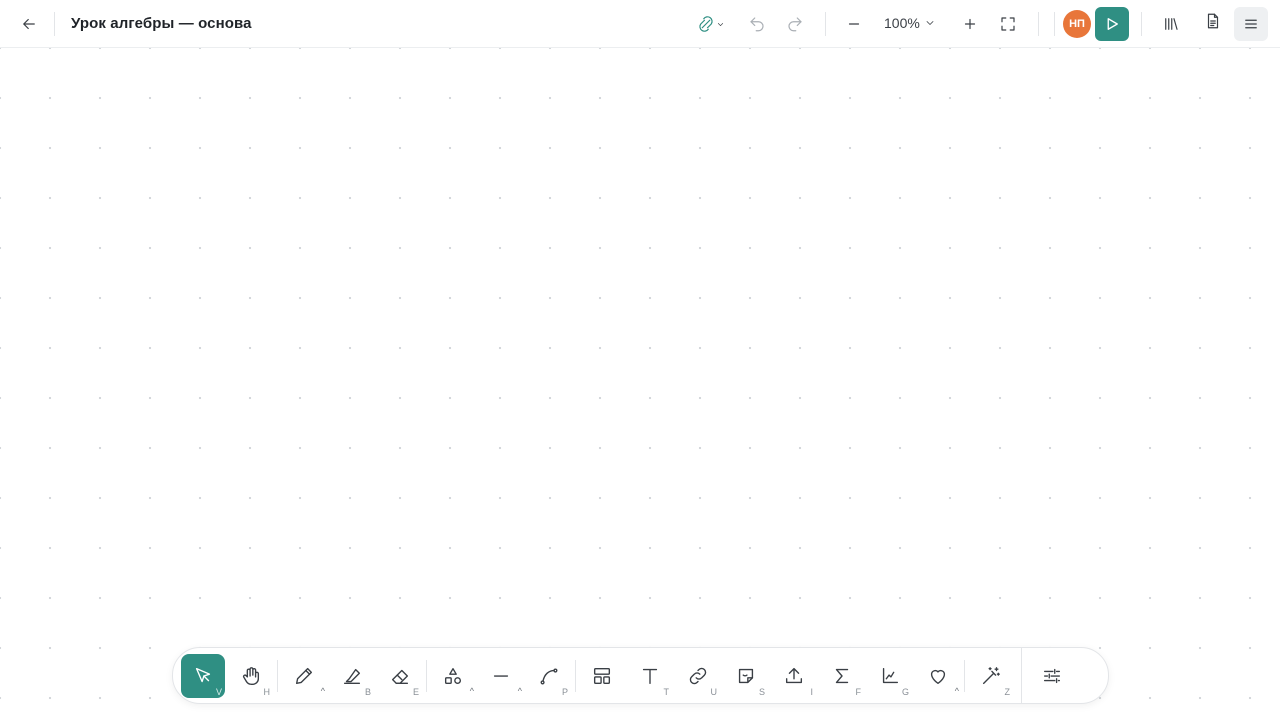 Image resolution: width=1280 pixels, height=720 pixels. I want to click on graph-icon, so click(890, 675).